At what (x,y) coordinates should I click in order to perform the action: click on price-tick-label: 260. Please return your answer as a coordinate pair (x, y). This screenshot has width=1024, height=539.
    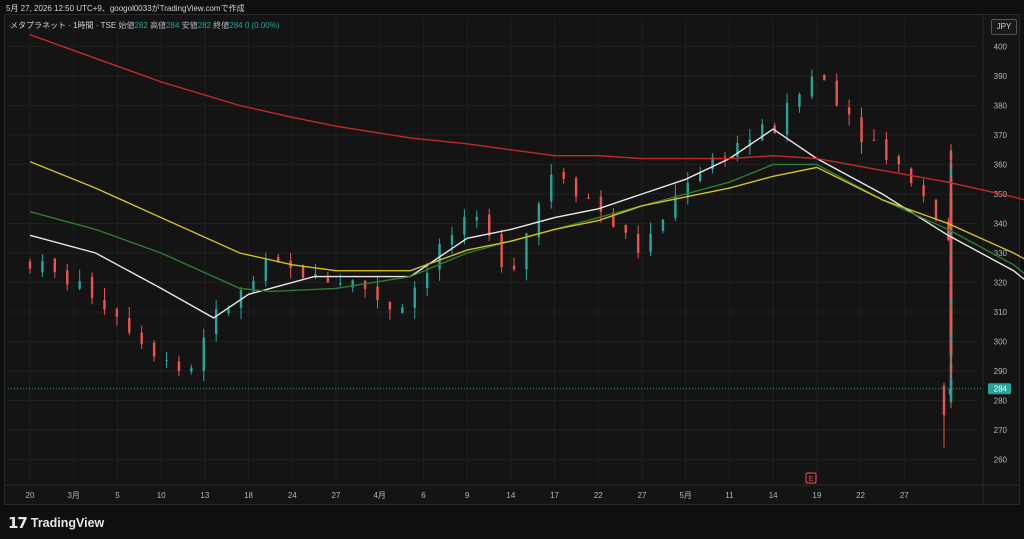
    Looking at the image, I should click on (1001, 460).